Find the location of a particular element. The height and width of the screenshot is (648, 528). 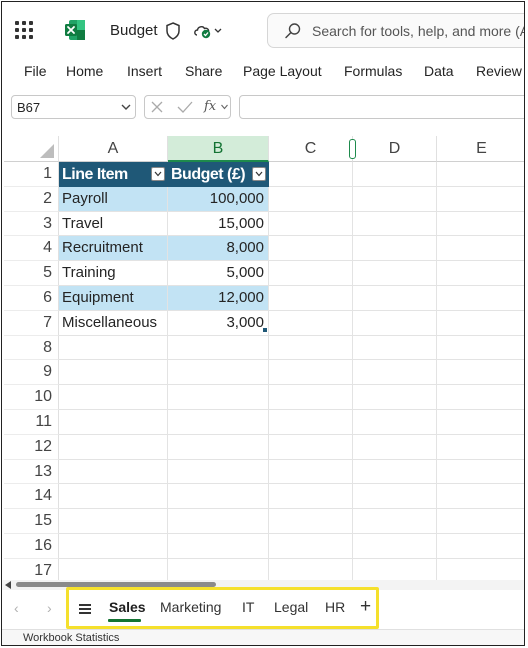

document-title: Budget is located at coordinates (134, 30).